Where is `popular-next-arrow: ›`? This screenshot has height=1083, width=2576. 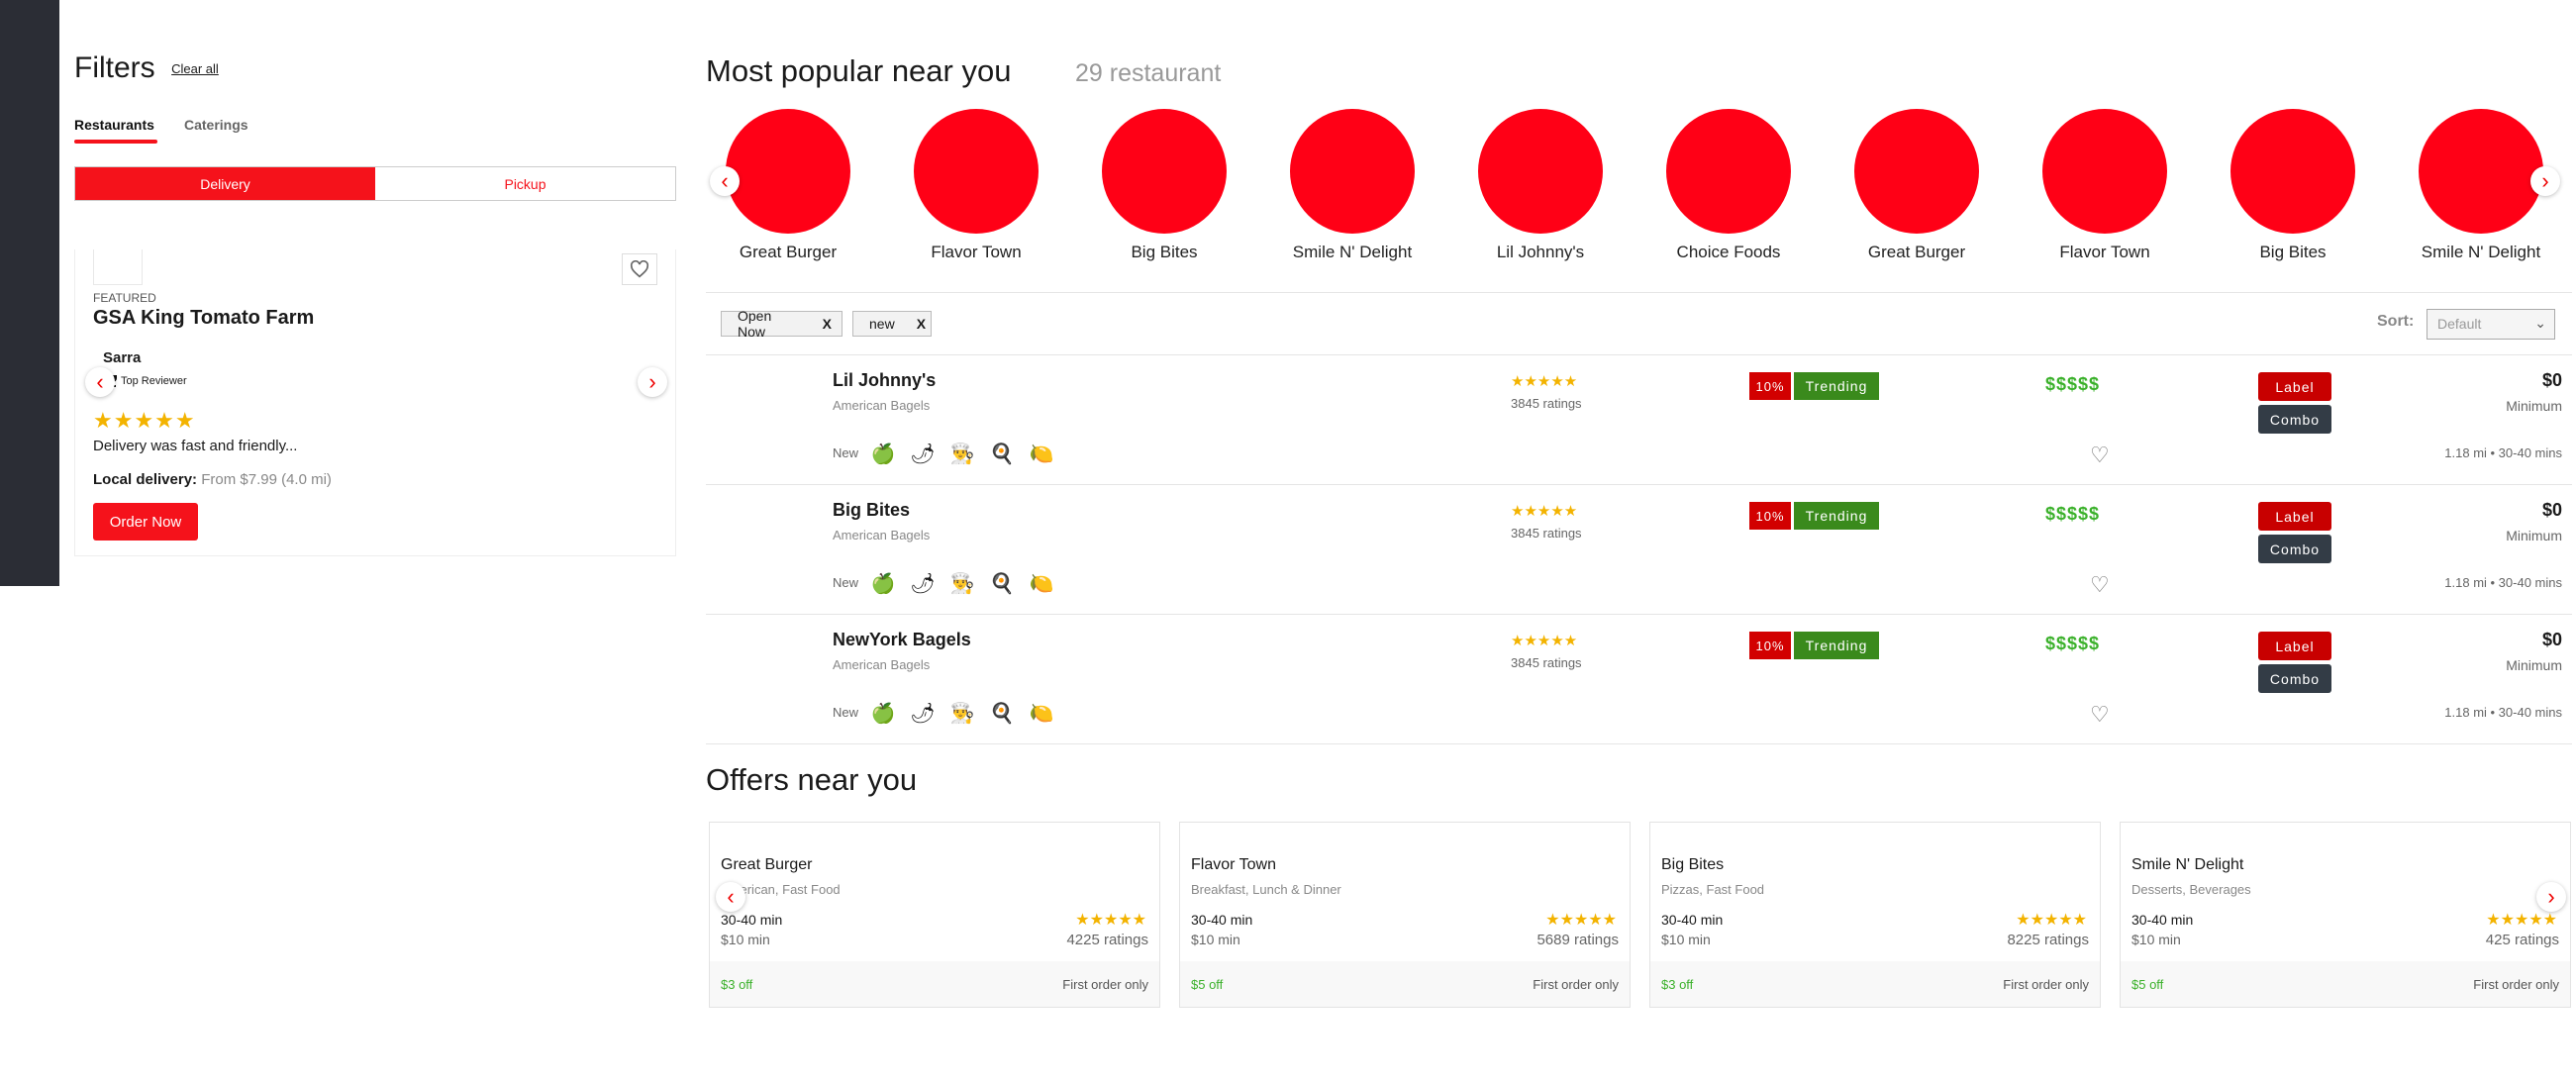
popular-next-arrow: › is located at coordinates (2545, 181).